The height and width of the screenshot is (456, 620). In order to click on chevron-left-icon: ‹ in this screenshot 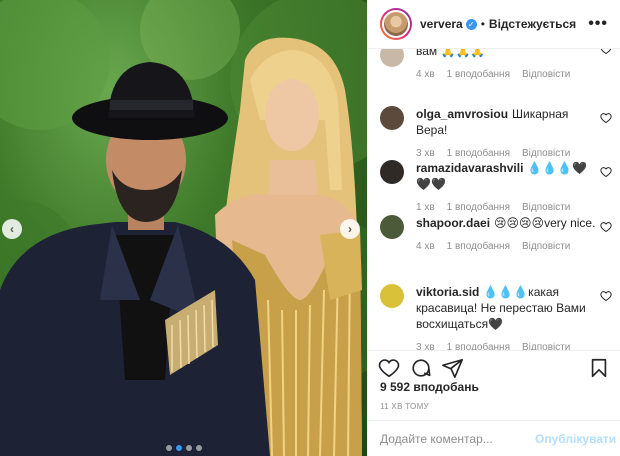, I will do `click(12, 229)`.